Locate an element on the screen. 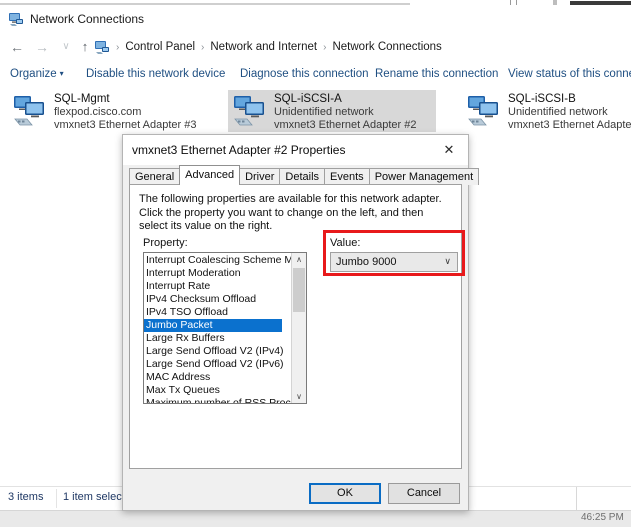 The height and width of the screenshot is (527, 631). window-title-bar: Network Connections is located at coordinates (315, 19).